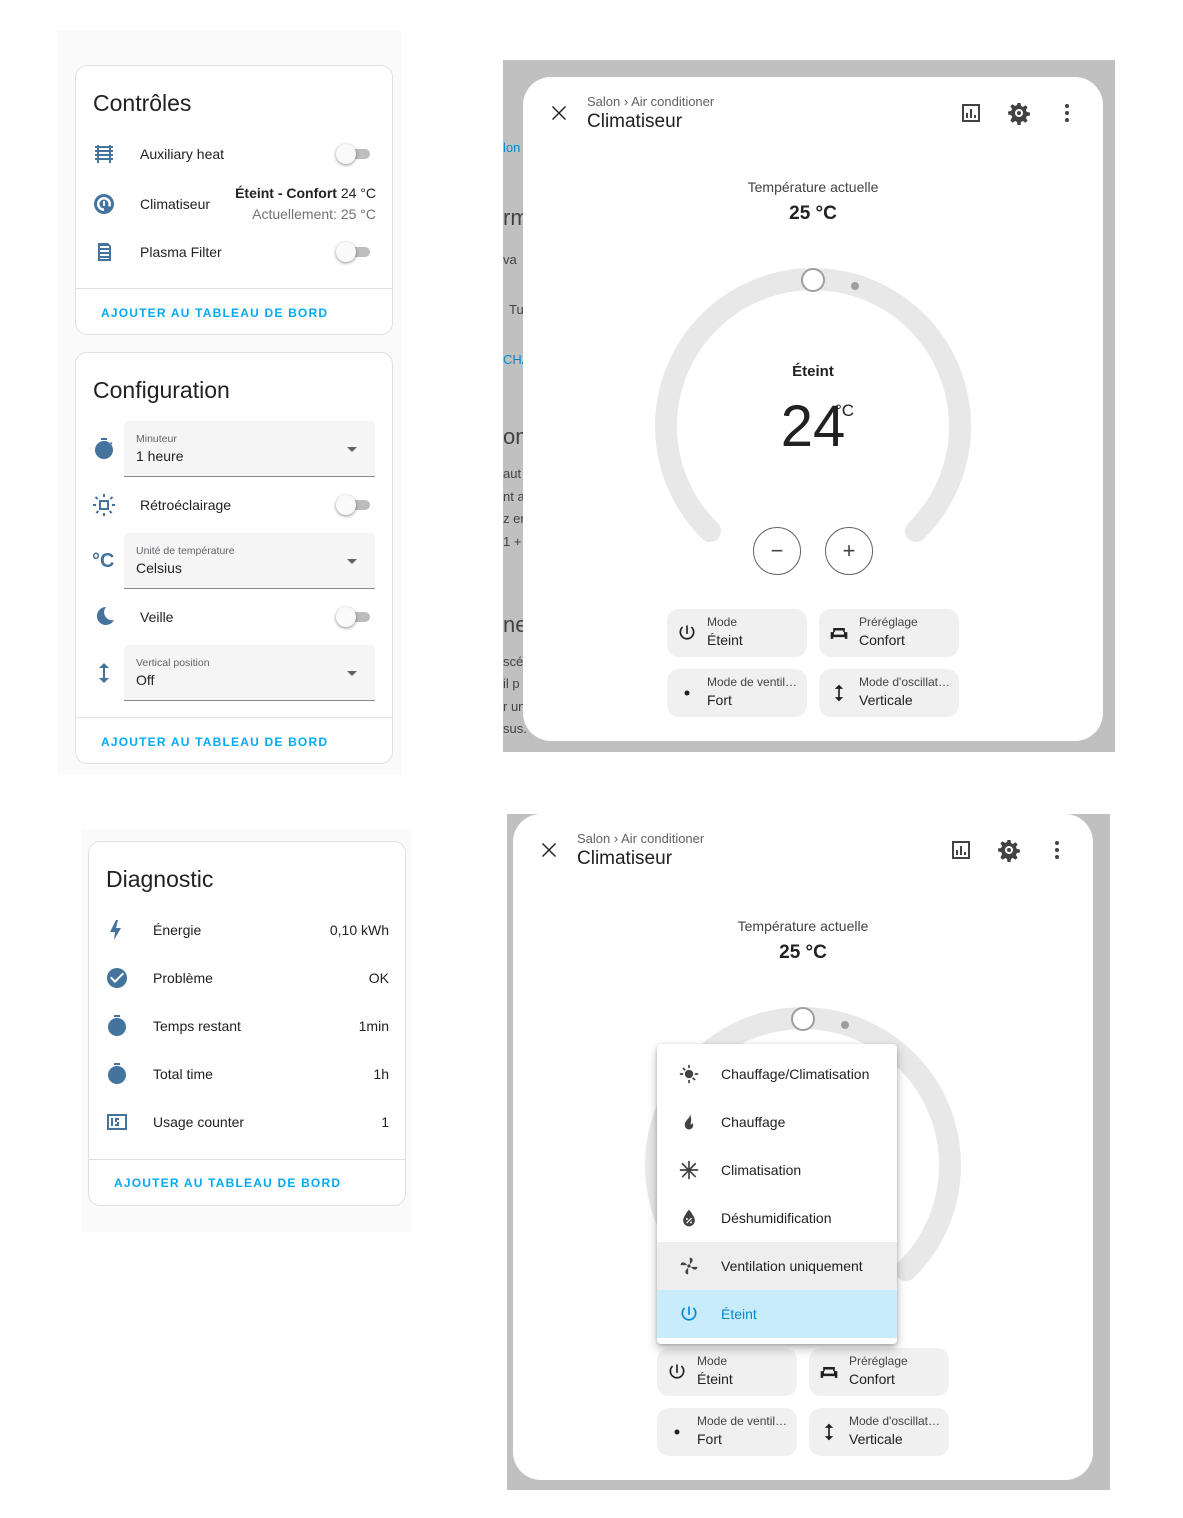 This screenshot has height=1518, width=1183. I want to click on chip-label: Mode d'oscillation, so click(895, 1421).